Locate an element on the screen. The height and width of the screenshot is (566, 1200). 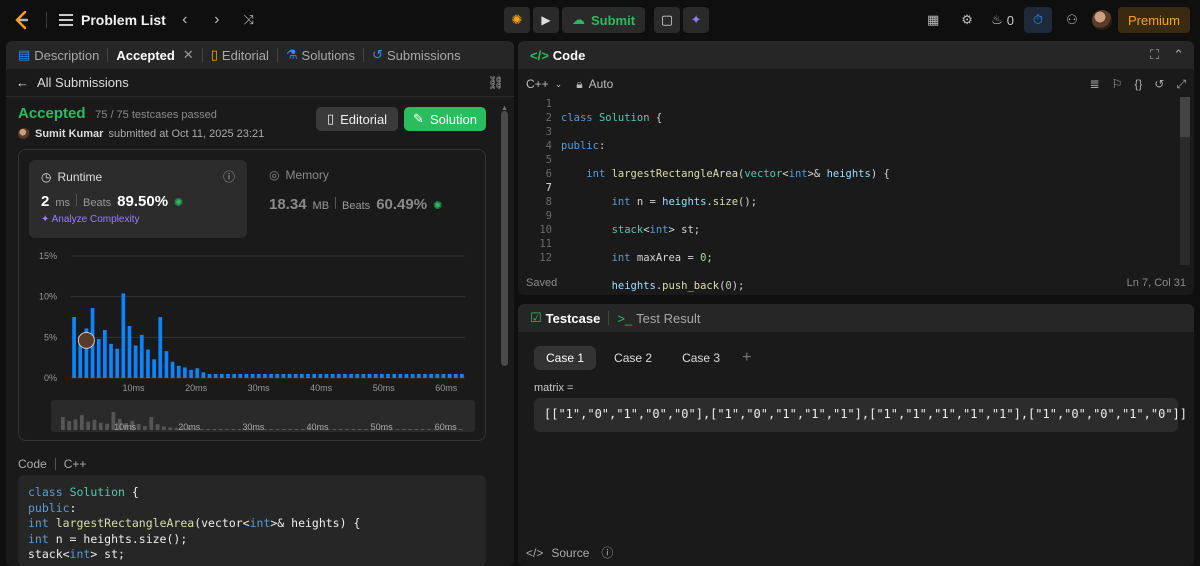
streak-counter: ♨ 0 is located at coordinates (1002, 20).